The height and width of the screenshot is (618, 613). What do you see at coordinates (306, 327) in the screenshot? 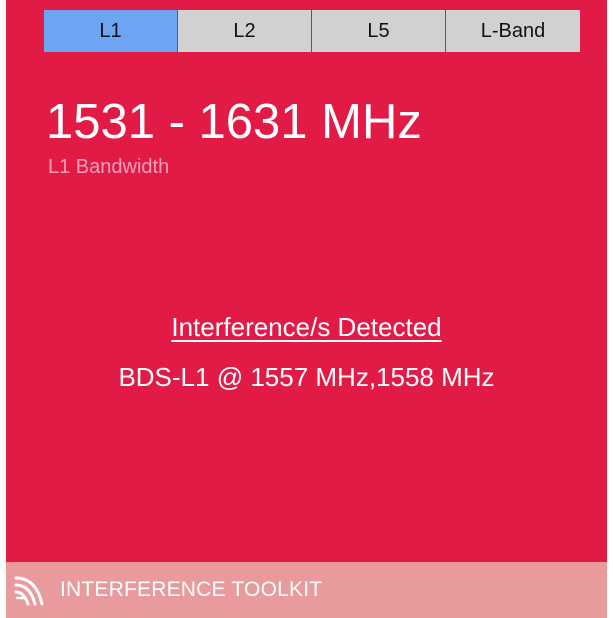
I see `interference-detected-title: Interference/s Detected` at bounding box center [306, 327].